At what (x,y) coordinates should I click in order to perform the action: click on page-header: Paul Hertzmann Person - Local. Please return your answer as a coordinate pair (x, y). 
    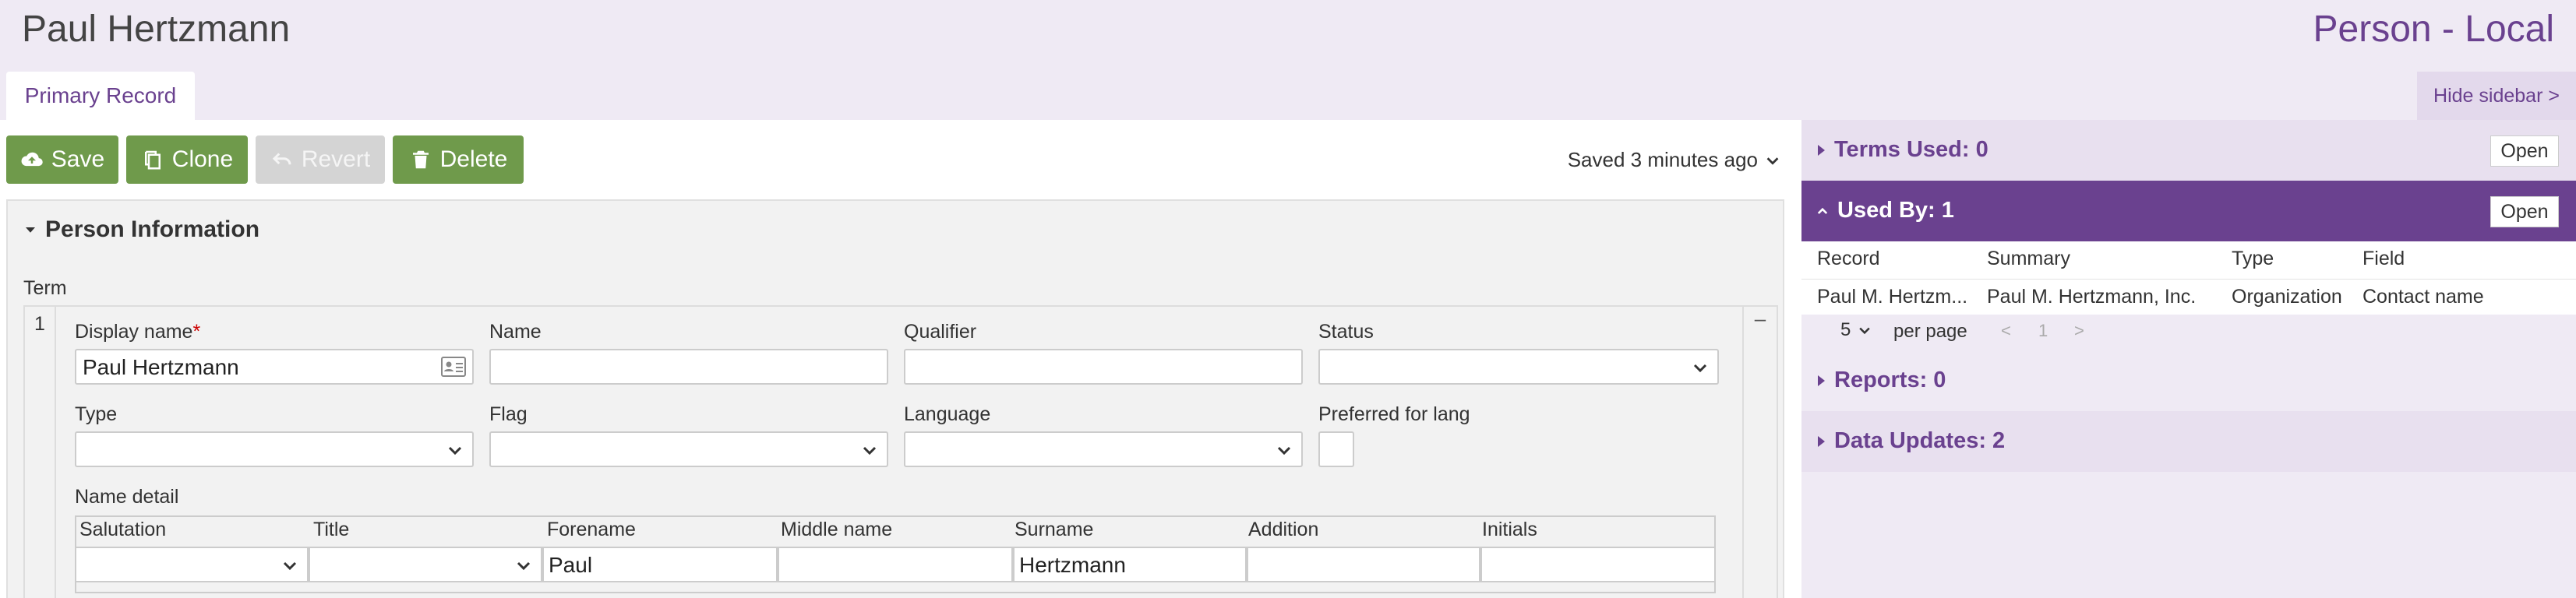
    Looking at the image, I should click on (1288, 36).